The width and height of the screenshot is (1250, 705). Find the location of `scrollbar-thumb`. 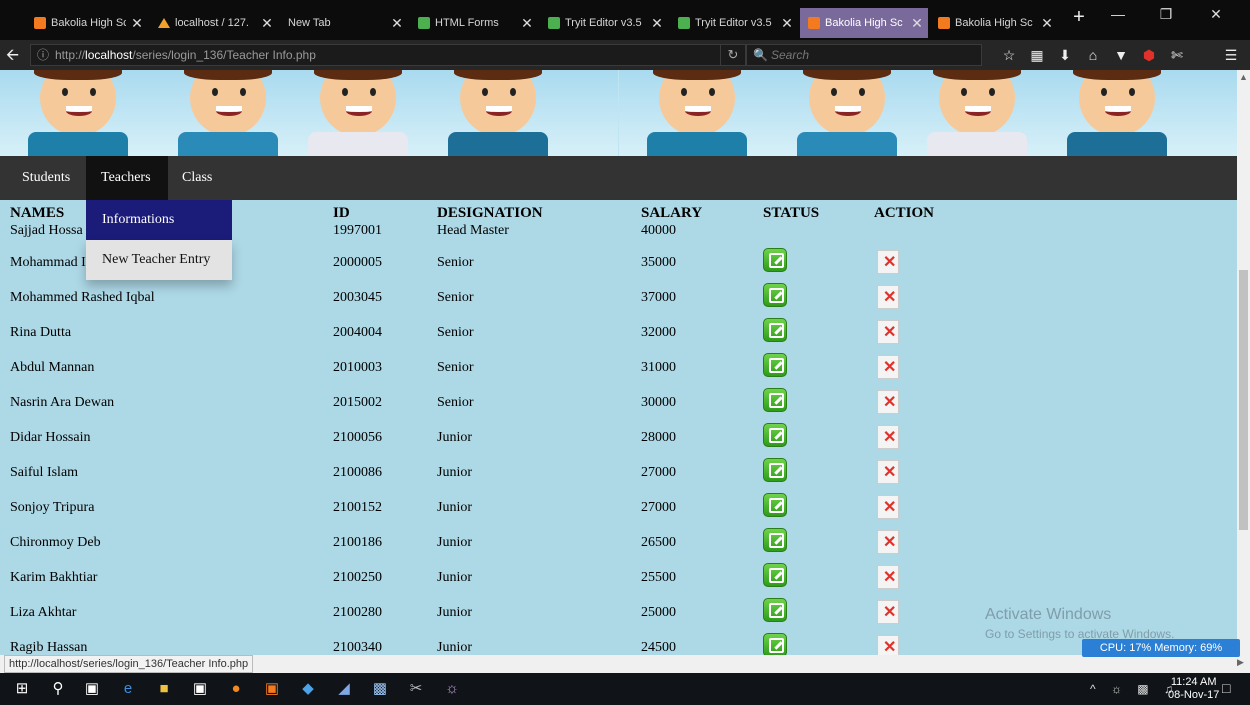

scrollbar-thumb is located at coordinates (1243, 400).